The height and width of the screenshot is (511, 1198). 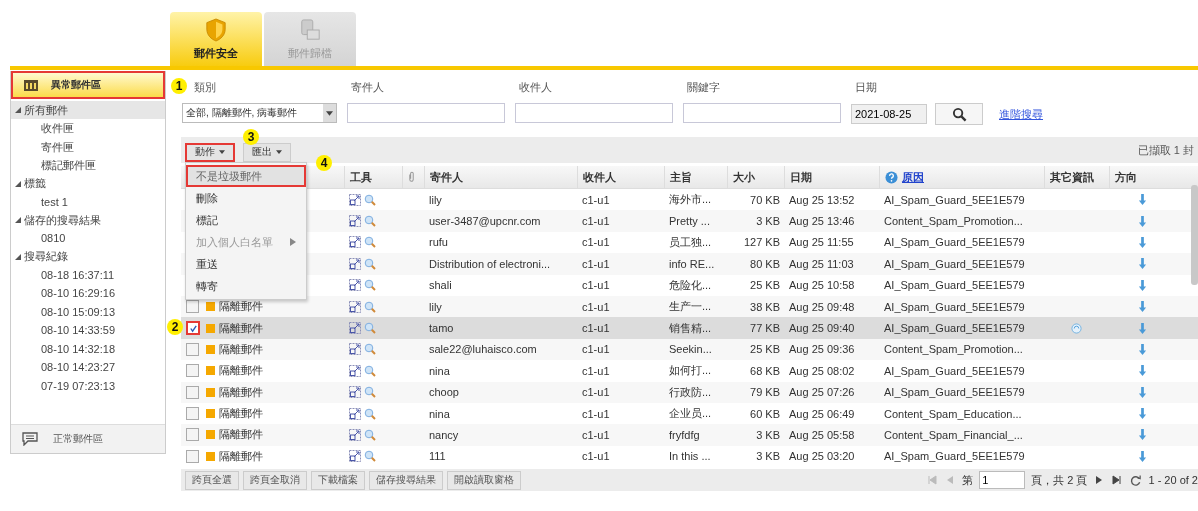 I want to click on step-badge: 3, so click(x=251, y=137).